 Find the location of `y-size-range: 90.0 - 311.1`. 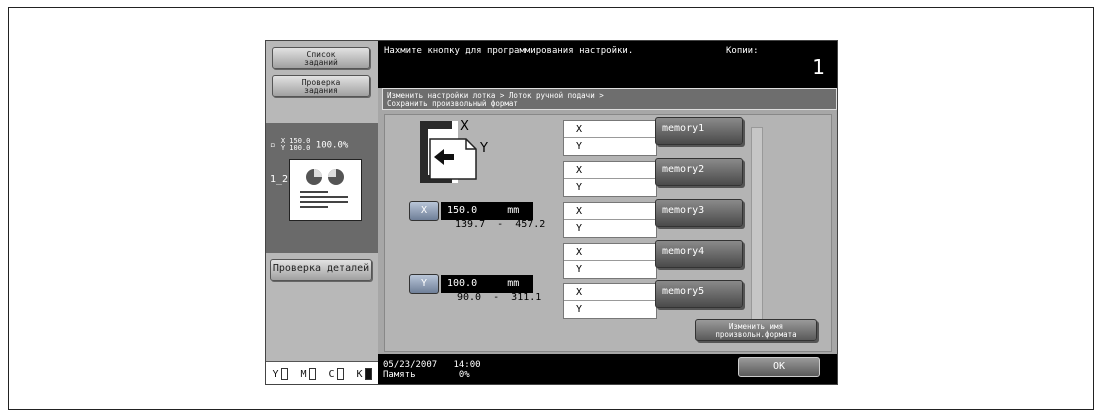

y-size-range: 90.0 - 311.1 is located at coordinates (499, 297).